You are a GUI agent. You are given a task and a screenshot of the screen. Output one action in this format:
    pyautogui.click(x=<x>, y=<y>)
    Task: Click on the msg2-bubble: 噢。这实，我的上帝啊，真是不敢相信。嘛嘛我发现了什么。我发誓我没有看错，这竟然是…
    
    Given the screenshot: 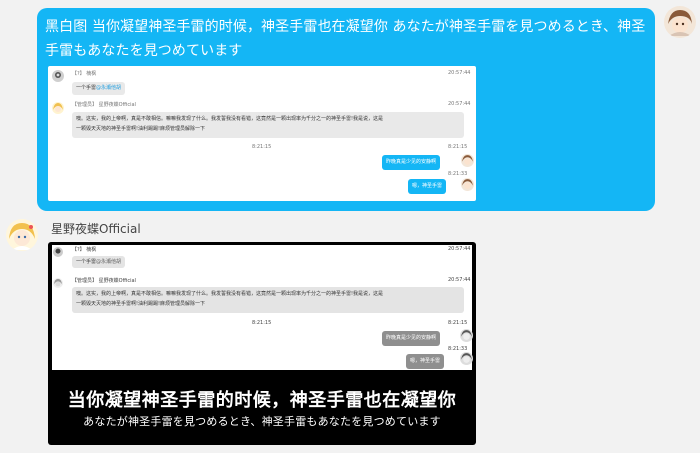 What is the action you would take?
    pyautogui.click(x=268, y=125)
    